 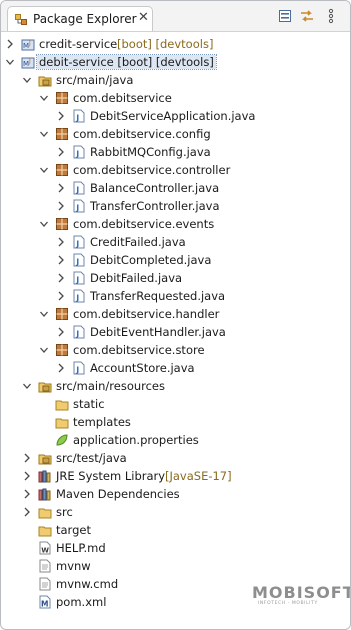 What do you see at coordinates (21, 19) in the screenshot?
I see `package-explorer-icon` at bounding box center [21, 19].